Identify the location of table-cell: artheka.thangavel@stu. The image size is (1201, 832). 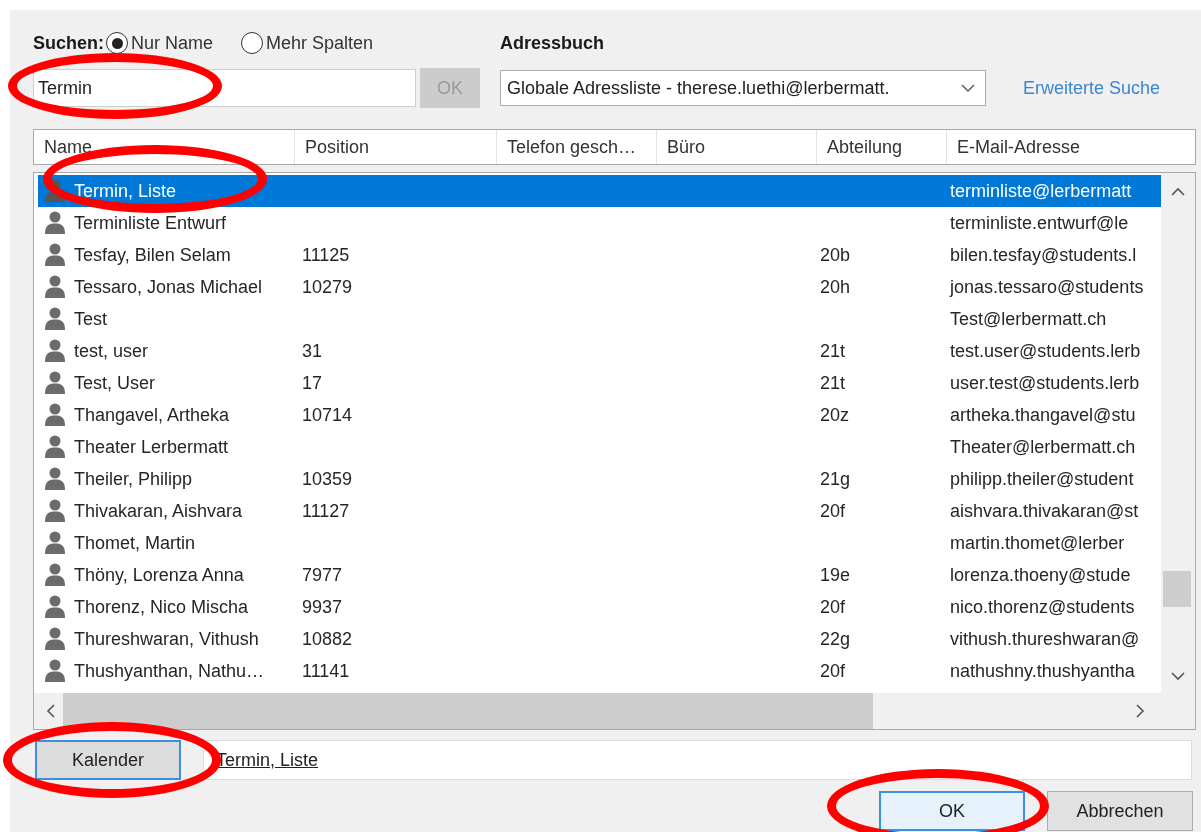
(1043, 415).